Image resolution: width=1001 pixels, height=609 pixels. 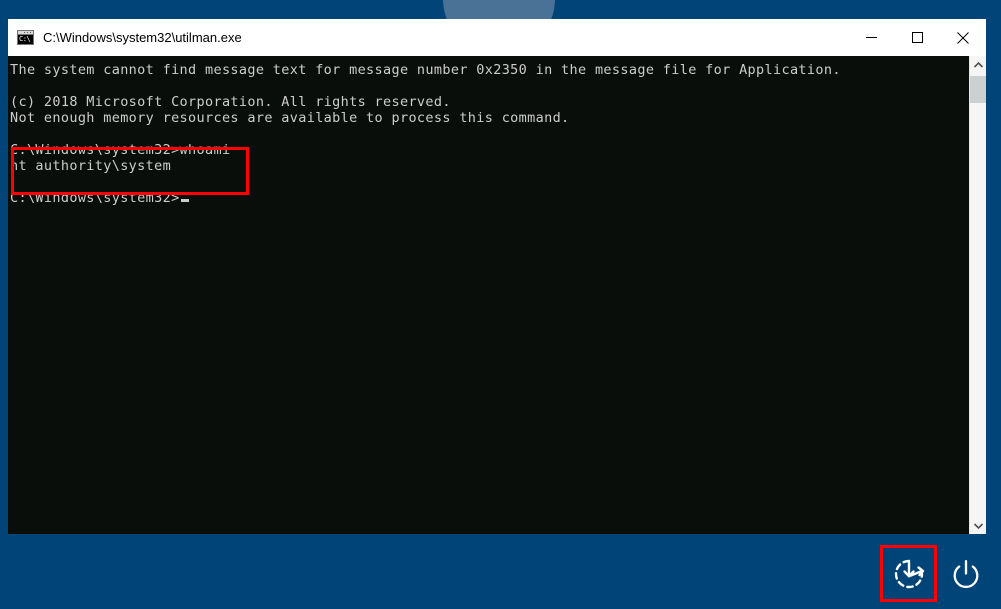 What do you see at coordinates (184, 200) in the screenshot?
I see `text-cursor` at bounding box center [184, 200].